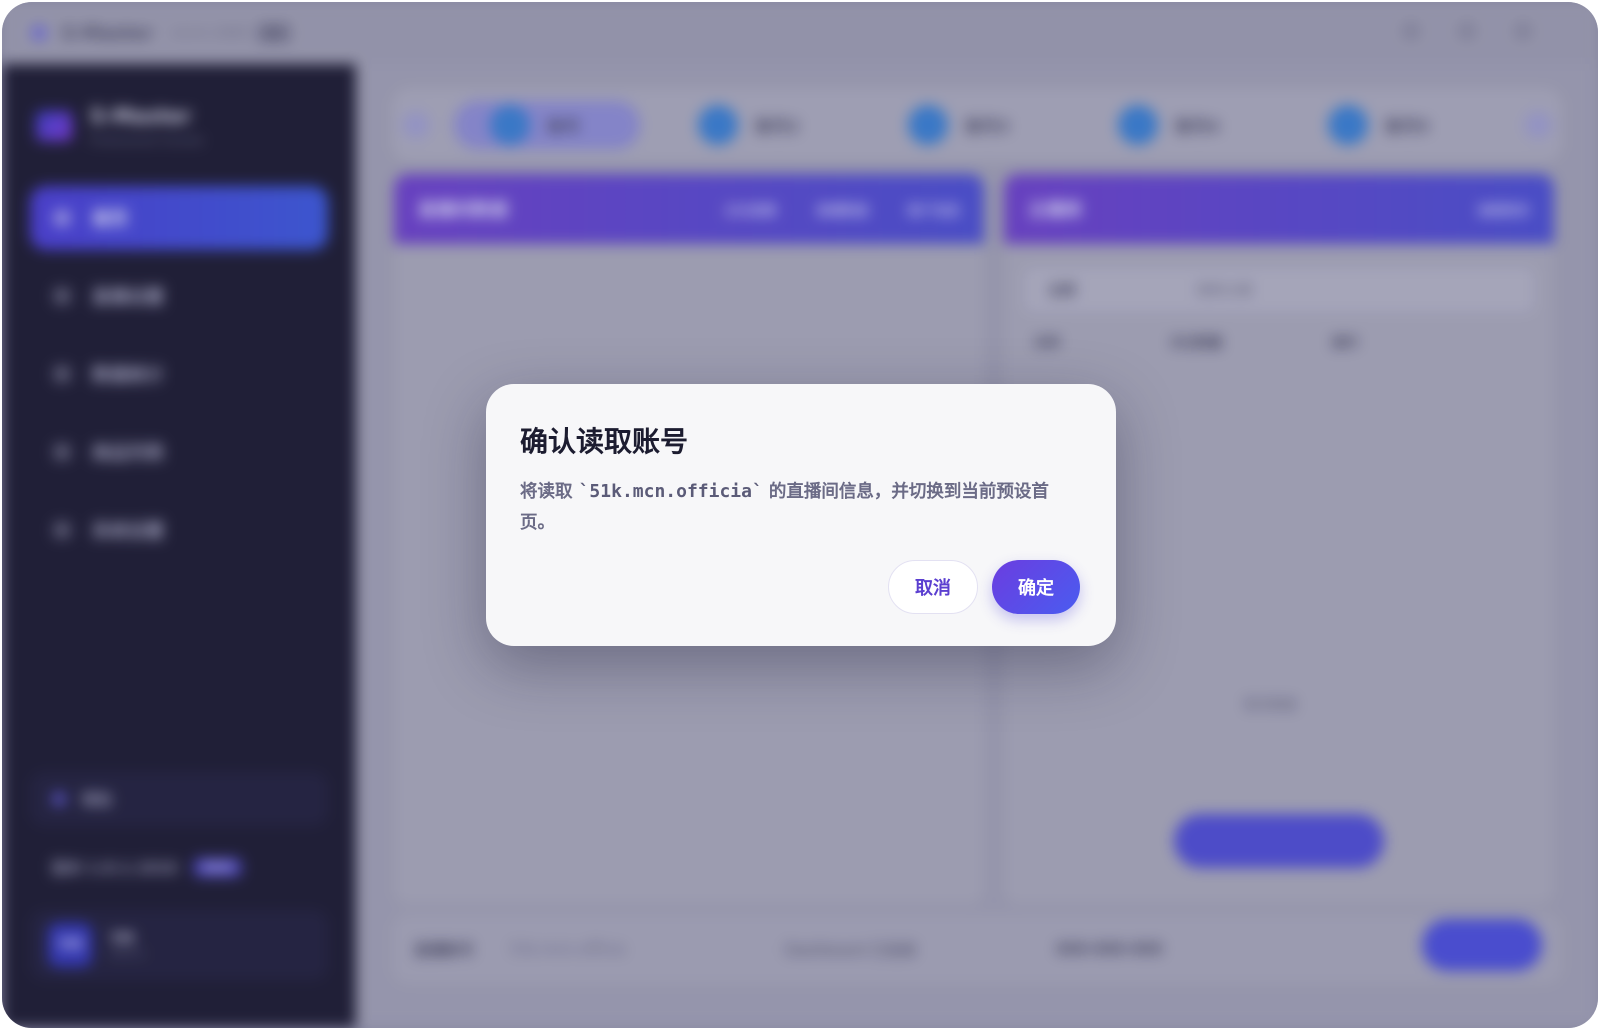  What do you see at coordinates (604, 441) in the screenshot?
I see `dialog-title: 确认读取账号` at bounding box center [604, 441].